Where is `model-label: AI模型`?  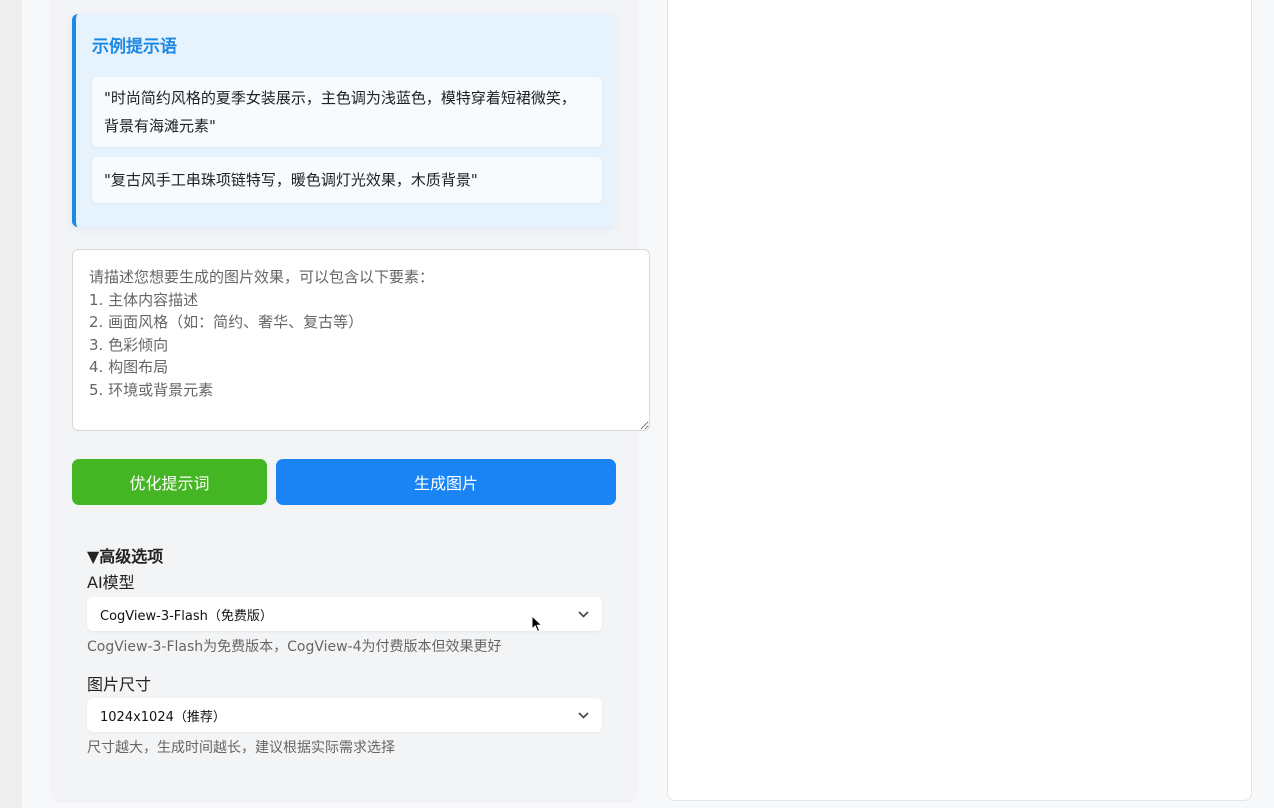
model-label: AI模型 is located at coordinates (111, 582).